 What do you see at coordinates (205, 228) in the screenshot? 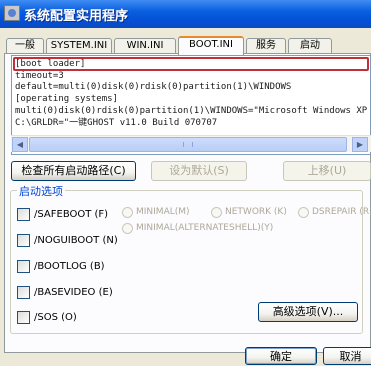
I see `minimal-alternateshell-label: MINIMAL(ALTERNATESHELL)(Y)` at bounding box center [205, 228].